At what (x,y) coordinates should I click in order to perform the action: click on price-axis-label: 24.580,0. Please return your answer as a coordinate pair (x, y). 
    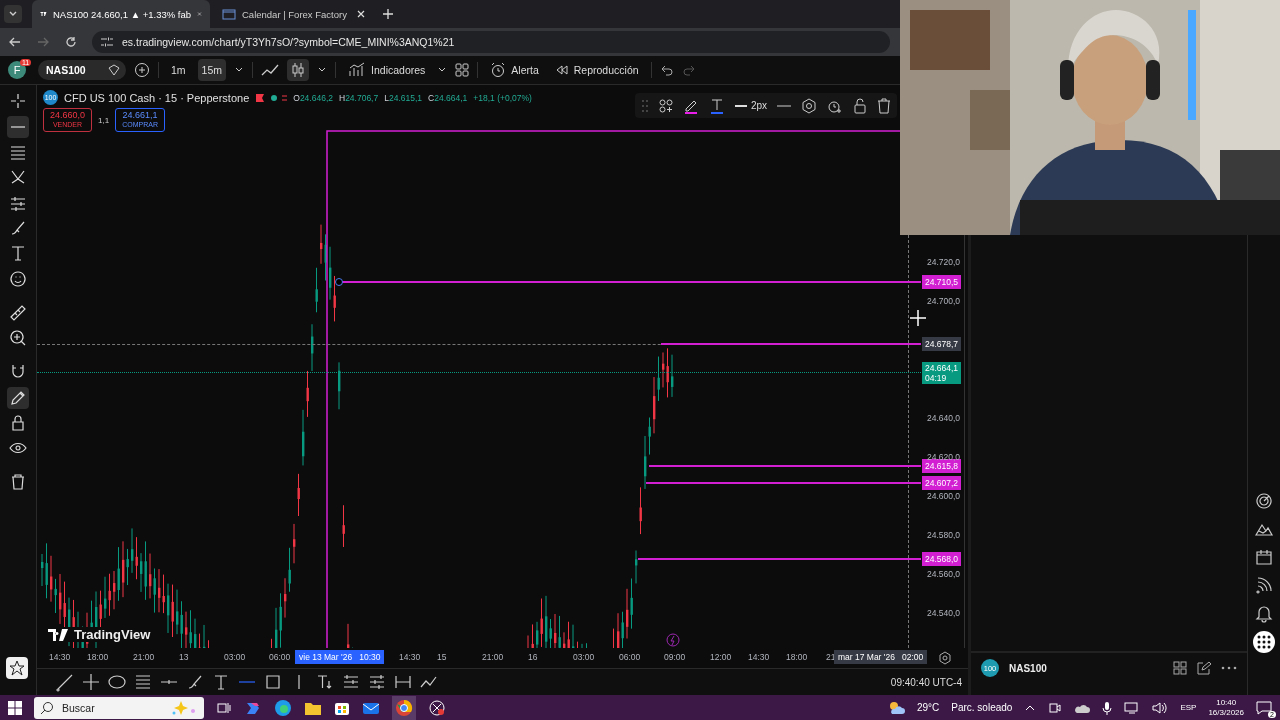
    Looking at the image, I should click on (944, 535).